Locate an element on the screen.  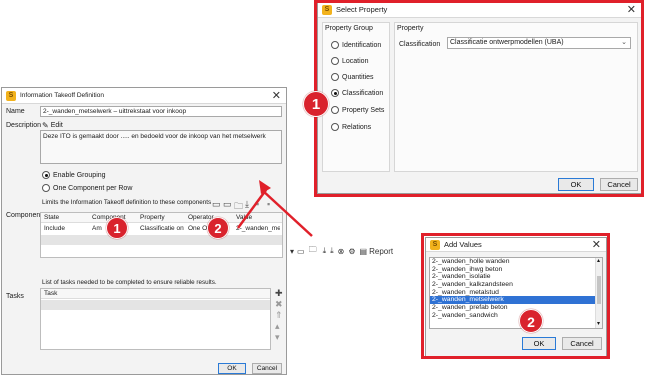
group-label: Location is located at coordinates (355, 61).